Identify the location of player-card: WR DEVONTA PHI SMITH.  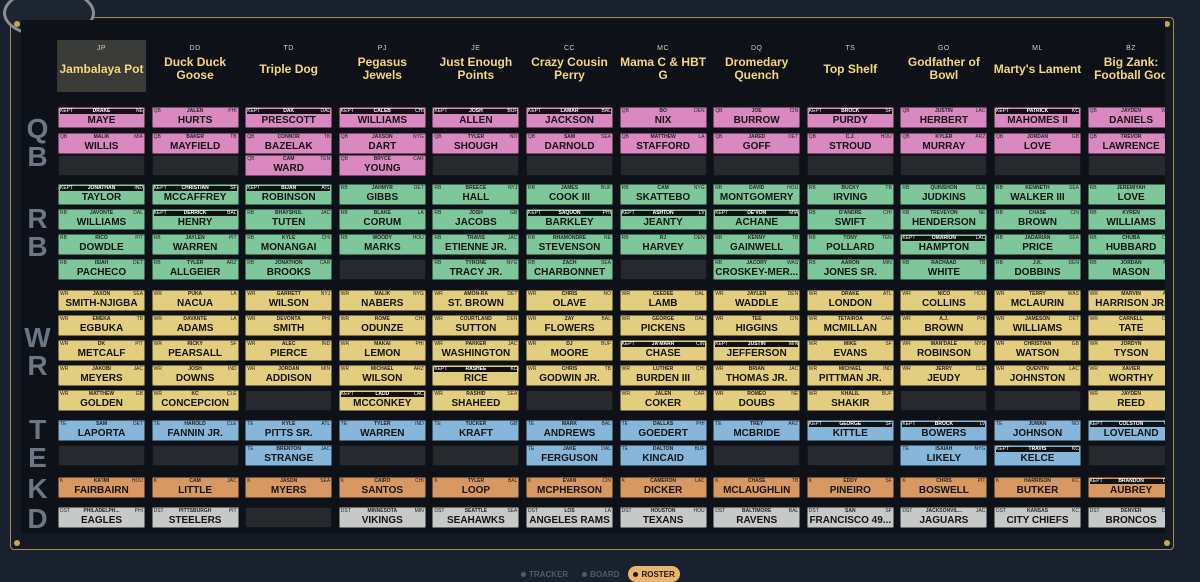
(289, 325).